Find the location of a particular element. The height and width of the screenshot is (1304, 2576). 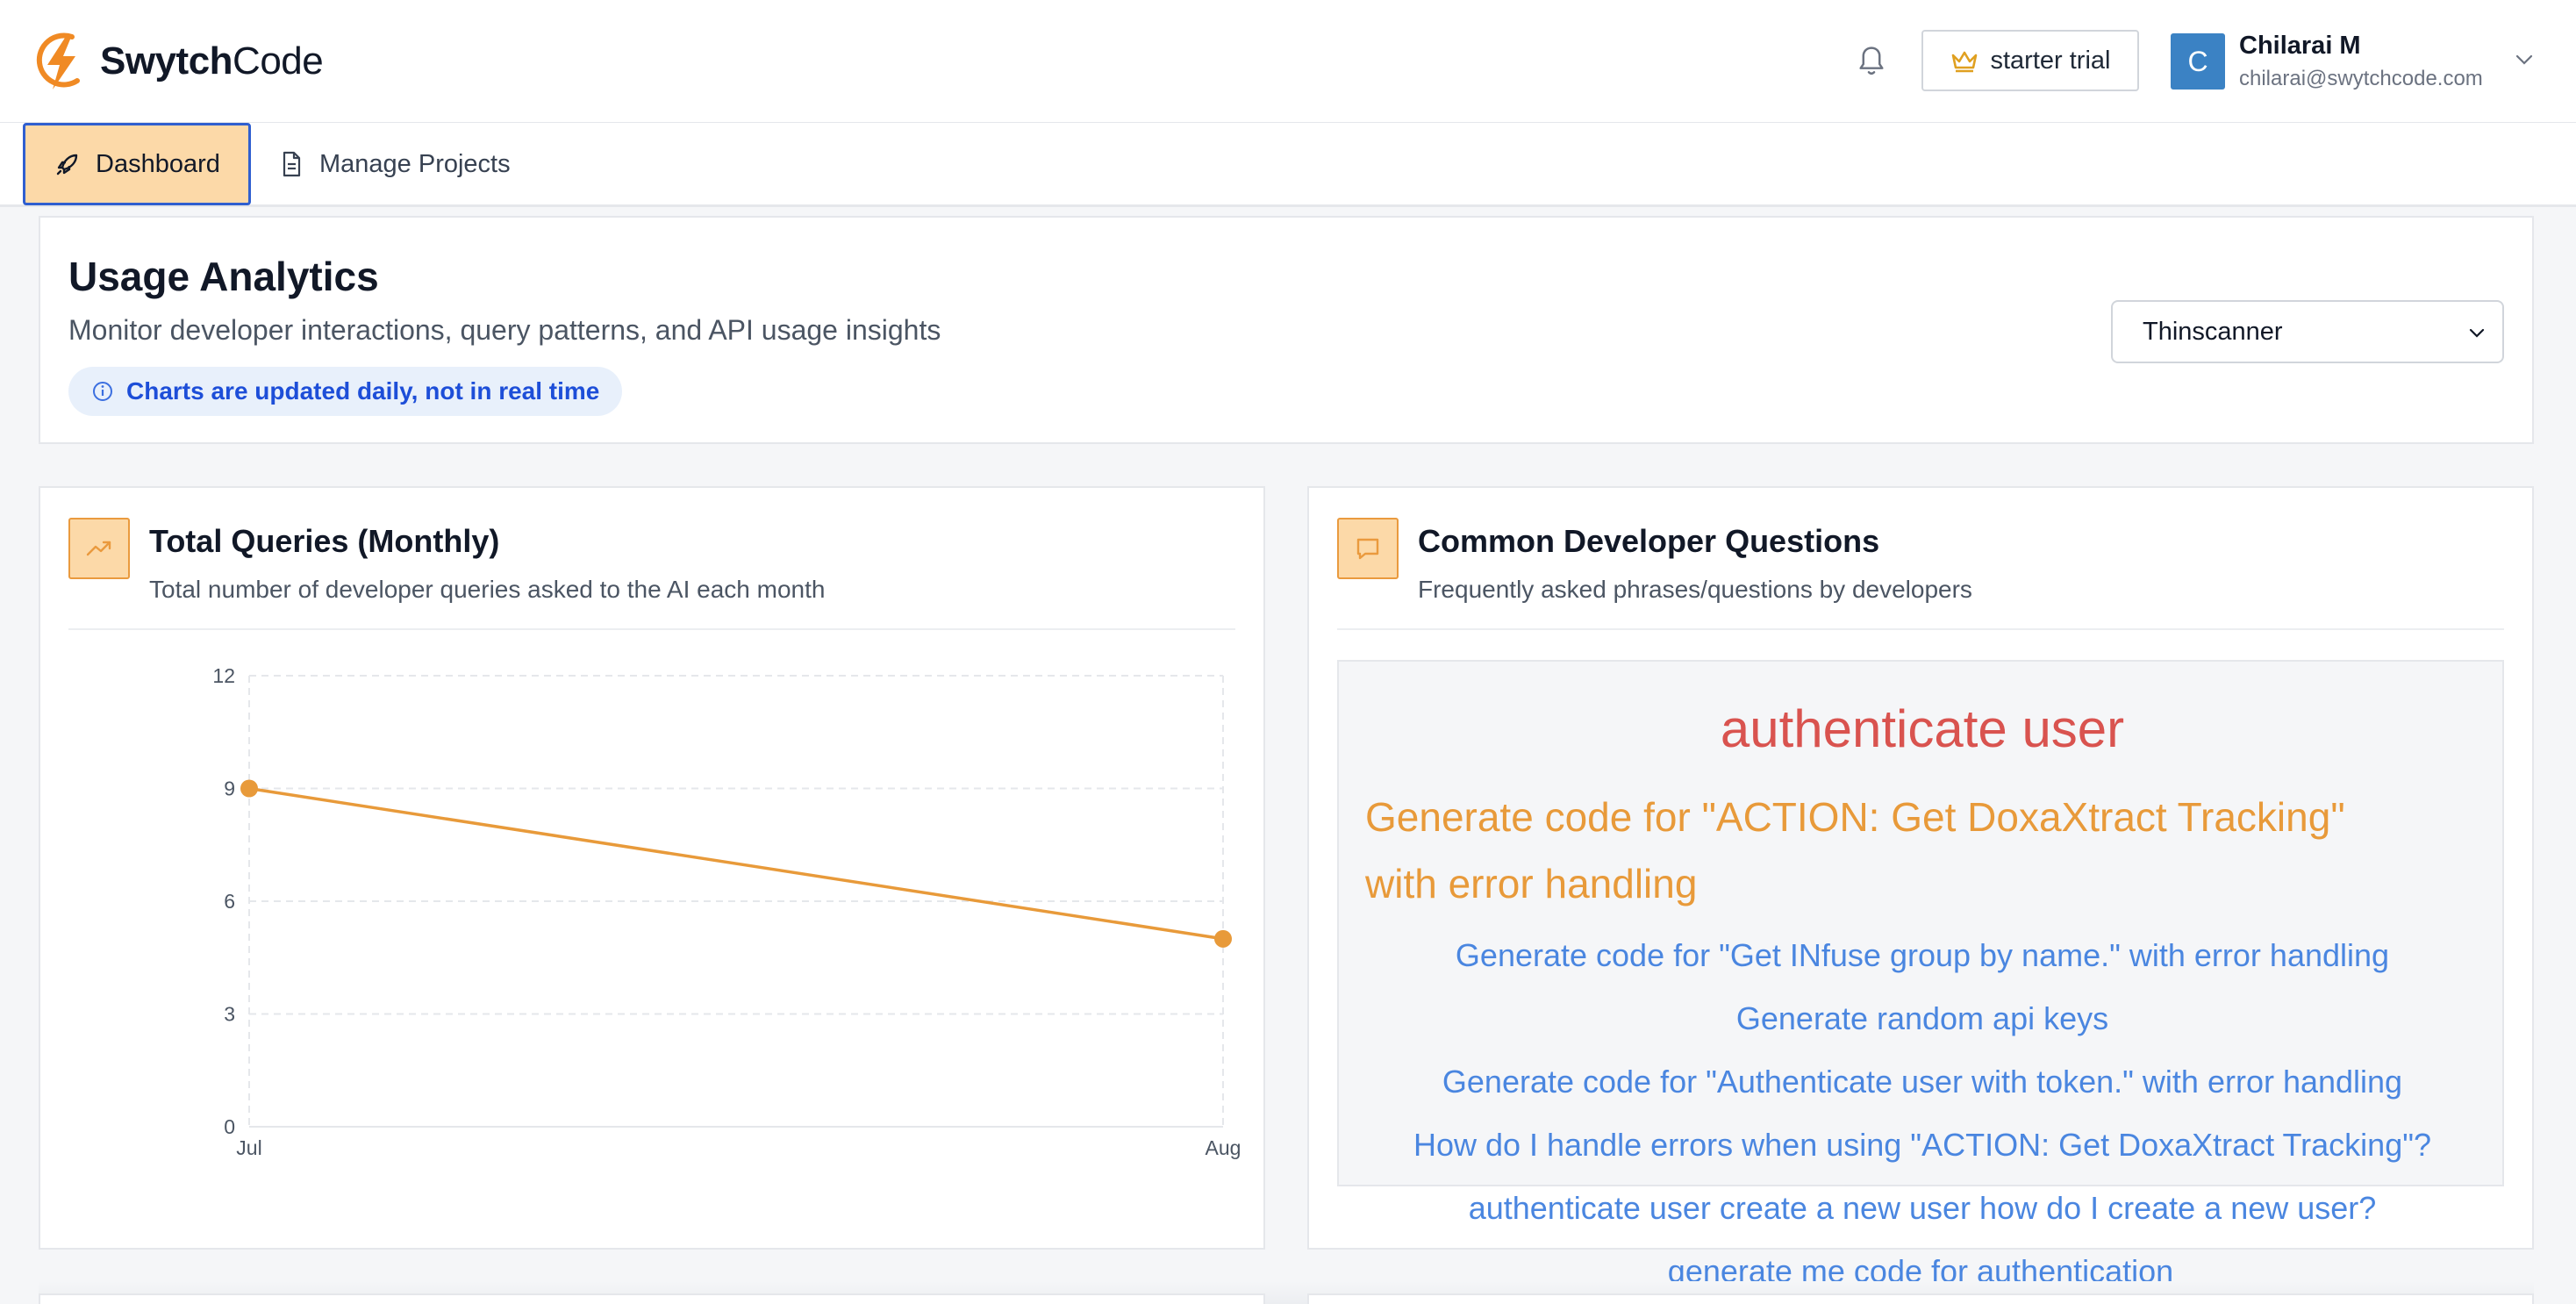

y-tick-label: 0 is located at coordinates (229, 1126).